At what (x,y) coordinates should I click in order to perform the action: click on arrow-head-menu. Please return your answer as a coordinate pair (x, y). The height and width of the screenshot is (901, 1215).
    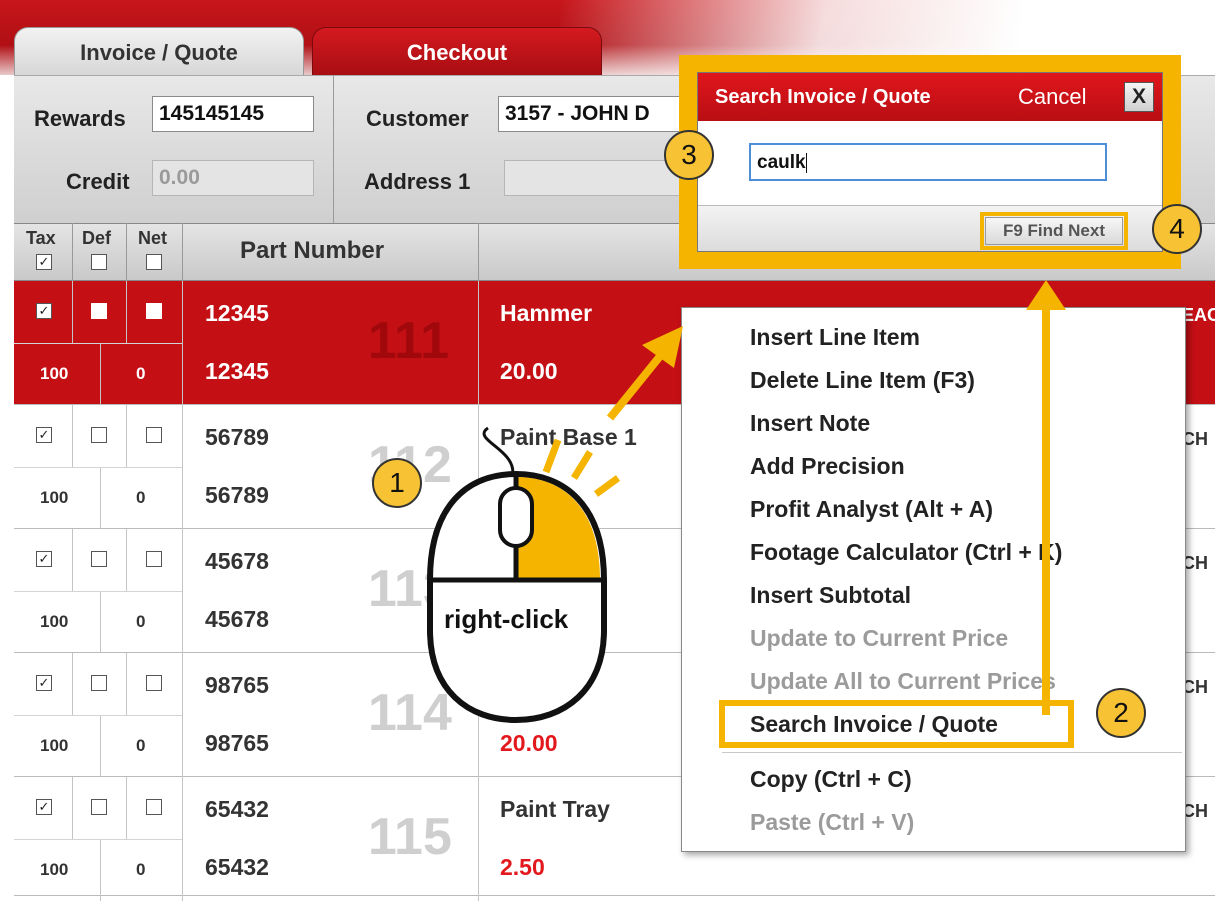
    Looking at the image, I should click on (662, 347).